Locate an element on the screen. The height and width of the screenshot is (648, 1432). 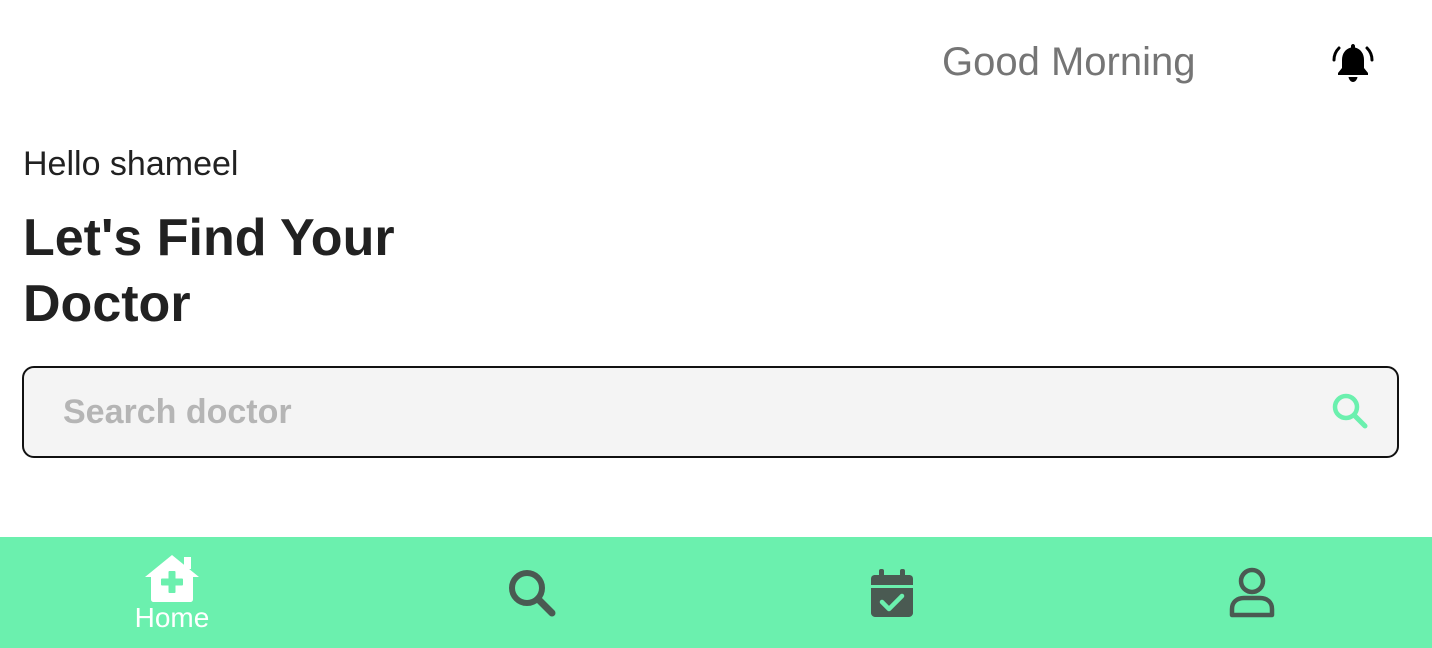
nav-item-appointments is located at coordinates (892, 592).